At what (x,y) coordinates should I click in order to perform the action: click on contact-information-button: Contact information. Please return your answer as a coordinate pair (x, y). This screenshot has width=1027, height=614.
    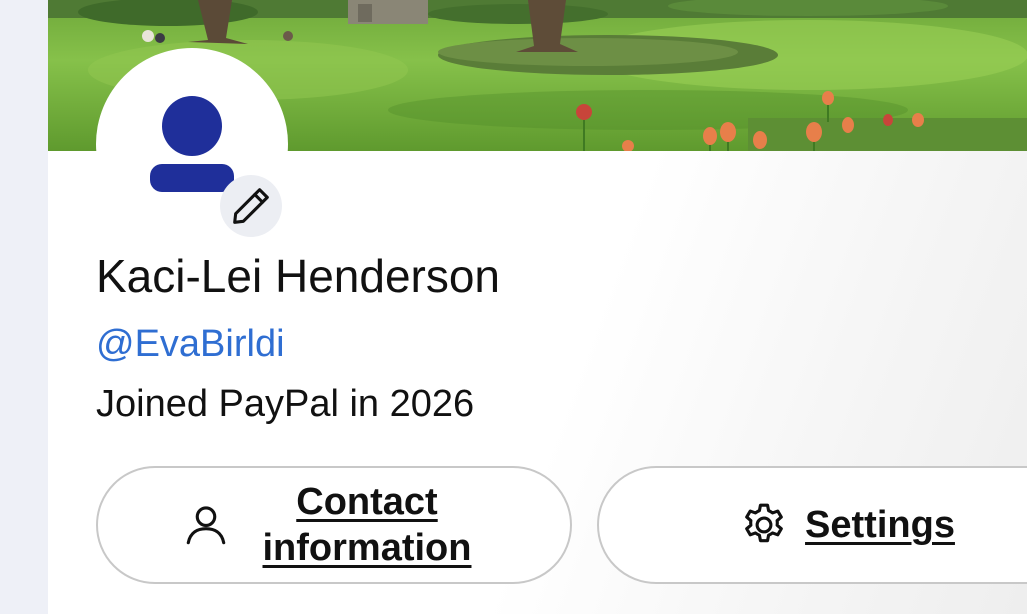
    Looking at the image, I should click on (334, 525).